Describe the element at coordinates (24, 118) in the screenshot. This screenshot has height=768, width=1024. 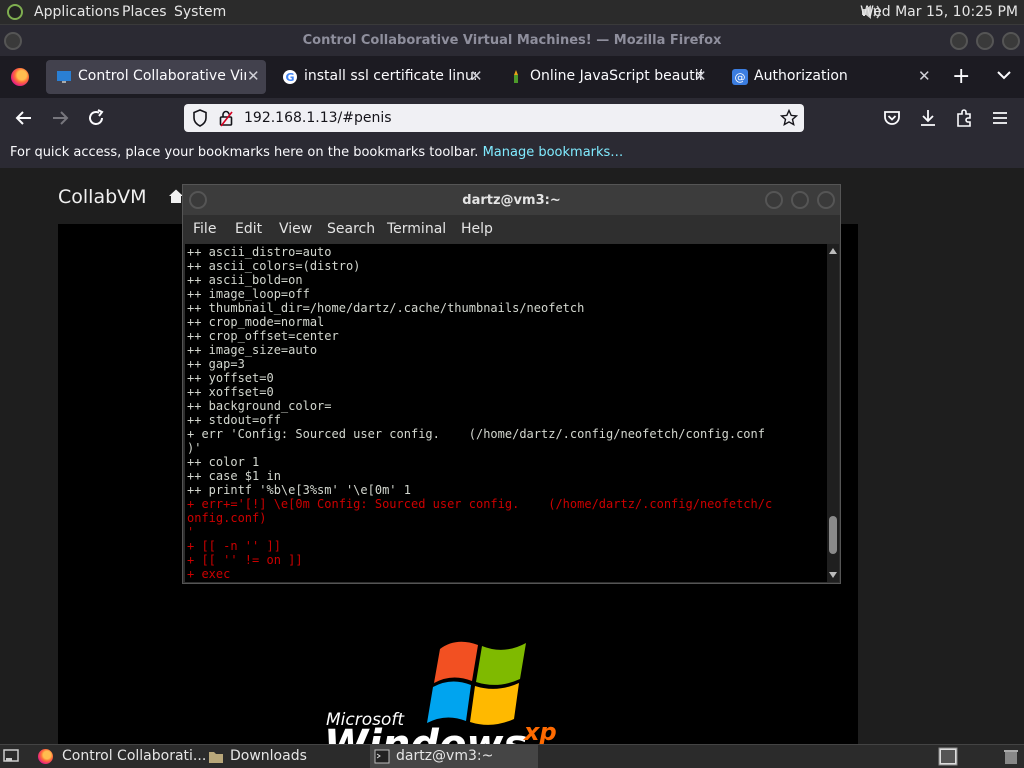
I see `back-arrow-icon` at that location.